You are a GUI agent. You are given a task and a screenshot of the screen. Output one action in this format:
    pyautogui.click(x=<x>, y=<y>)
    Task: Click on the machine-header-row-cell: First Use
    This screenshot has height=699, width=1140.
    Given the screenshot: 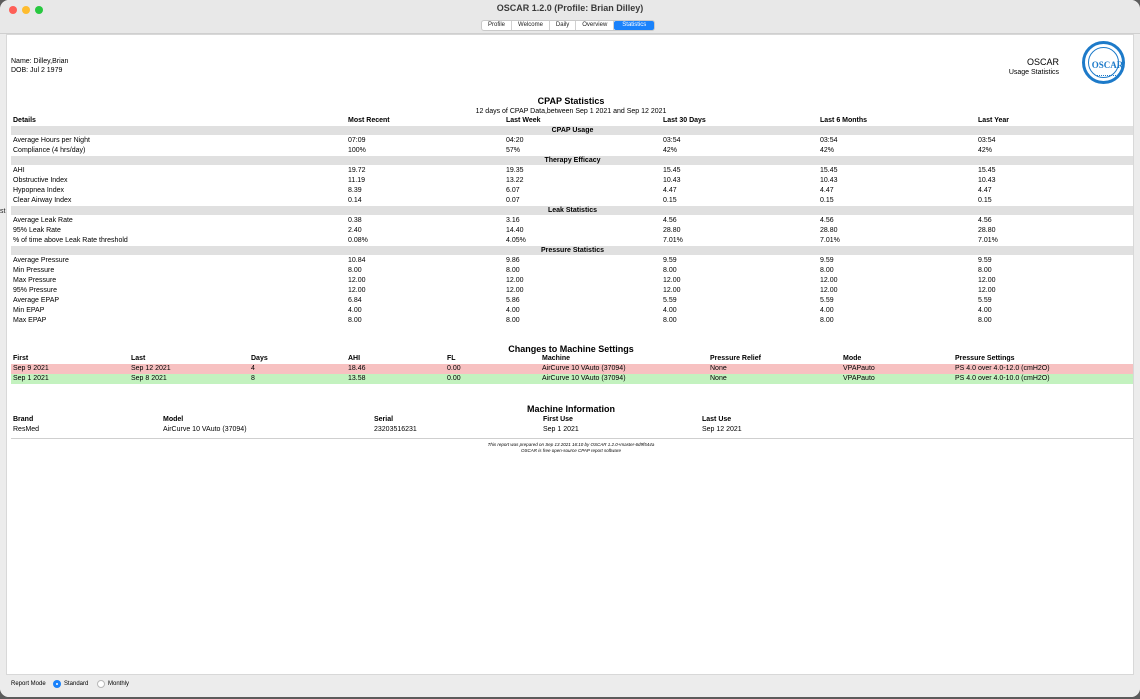 What is the action you would take?
    pyautogui.click(x=558, y=419)
    